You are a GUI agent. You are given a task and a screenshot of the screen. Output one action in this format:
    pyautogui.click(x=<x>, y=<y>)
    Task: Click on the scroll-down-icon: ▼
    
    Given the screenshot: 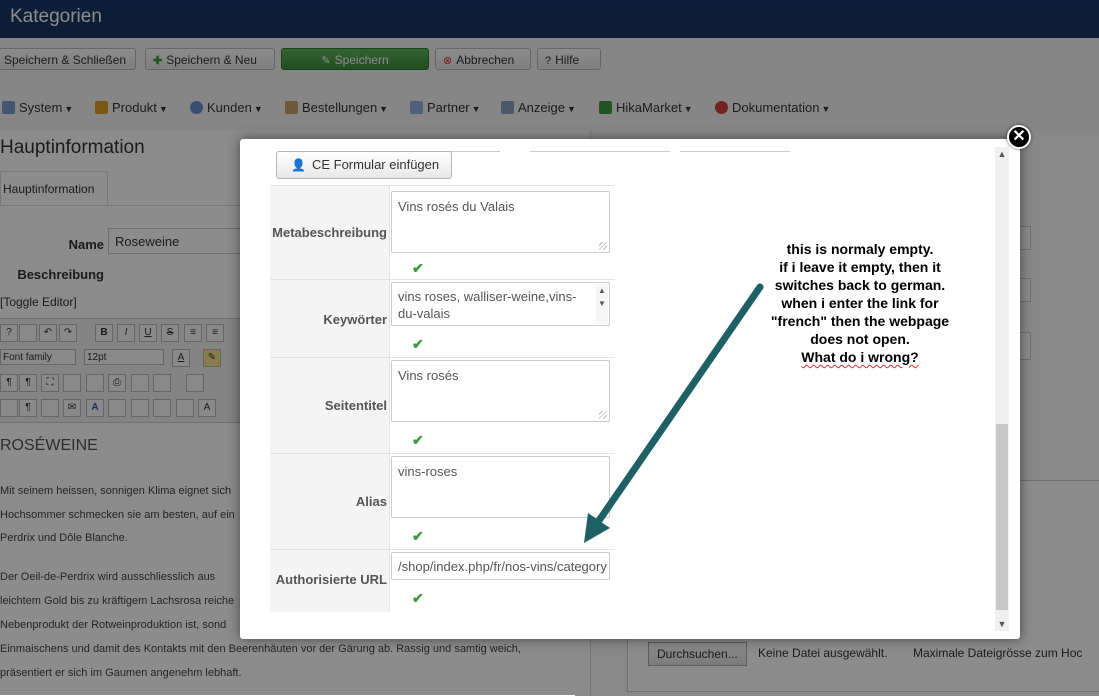 What is the action you would take?
    pyautogui.click(x=1002, y=624)
    